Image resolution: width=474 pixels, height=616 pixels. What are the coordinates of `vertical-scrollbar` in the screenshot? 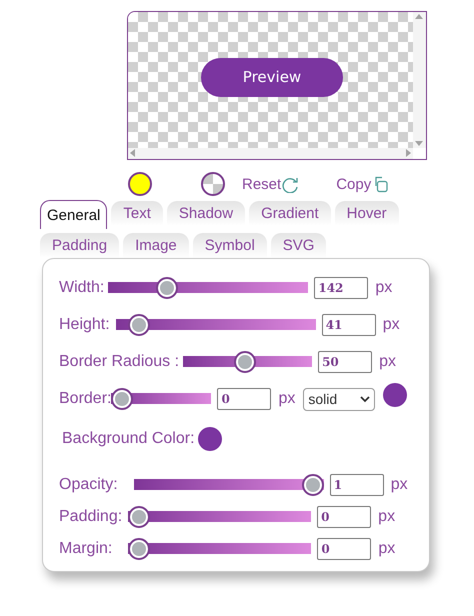 It's located at (419, 80).